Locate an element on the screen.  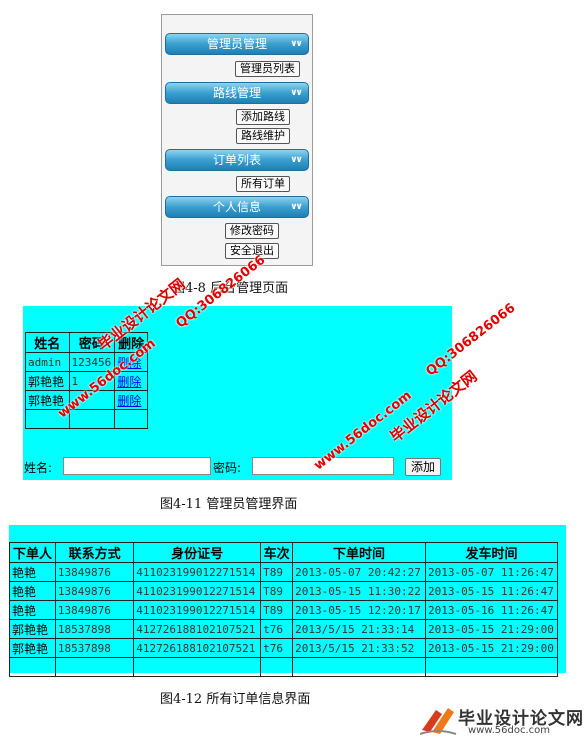
section-title: 订单列表 is located at coordinates (236, 160).